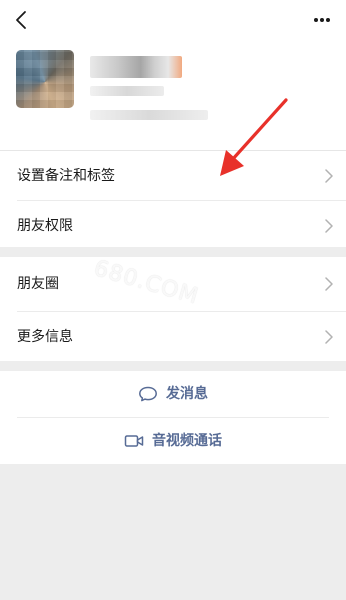 Image resolution: width=346 pixels, height=600 pixels. I want to click on send-message-button: 发消息, so click(173, 394).